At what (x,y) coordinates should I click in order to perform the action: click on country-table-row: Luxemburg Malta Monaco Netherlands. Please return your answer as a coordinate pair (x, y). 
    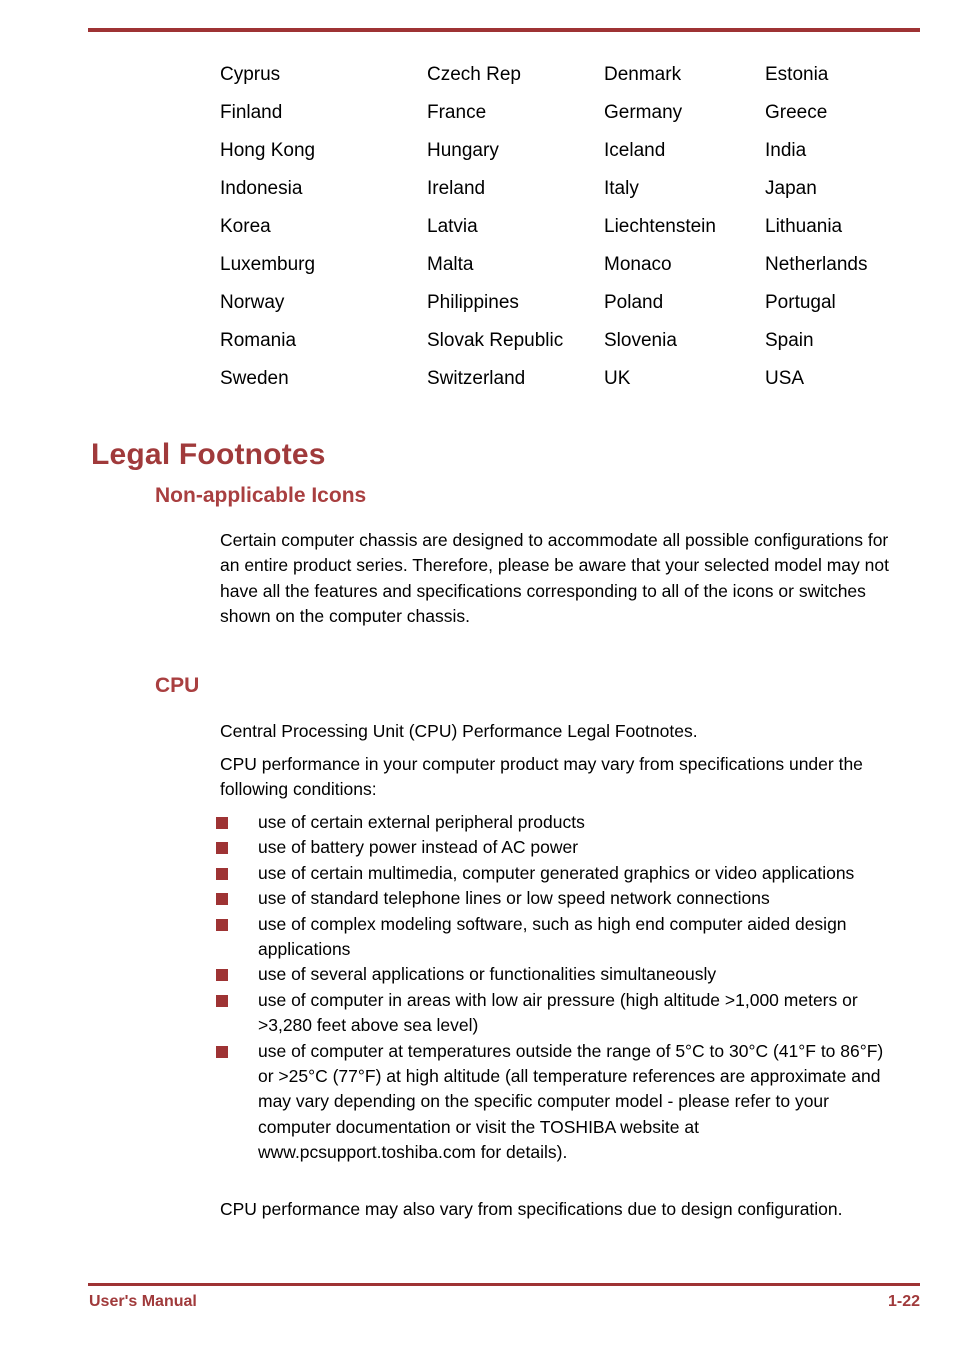
    Looking at the image, I should click on (570, 271).